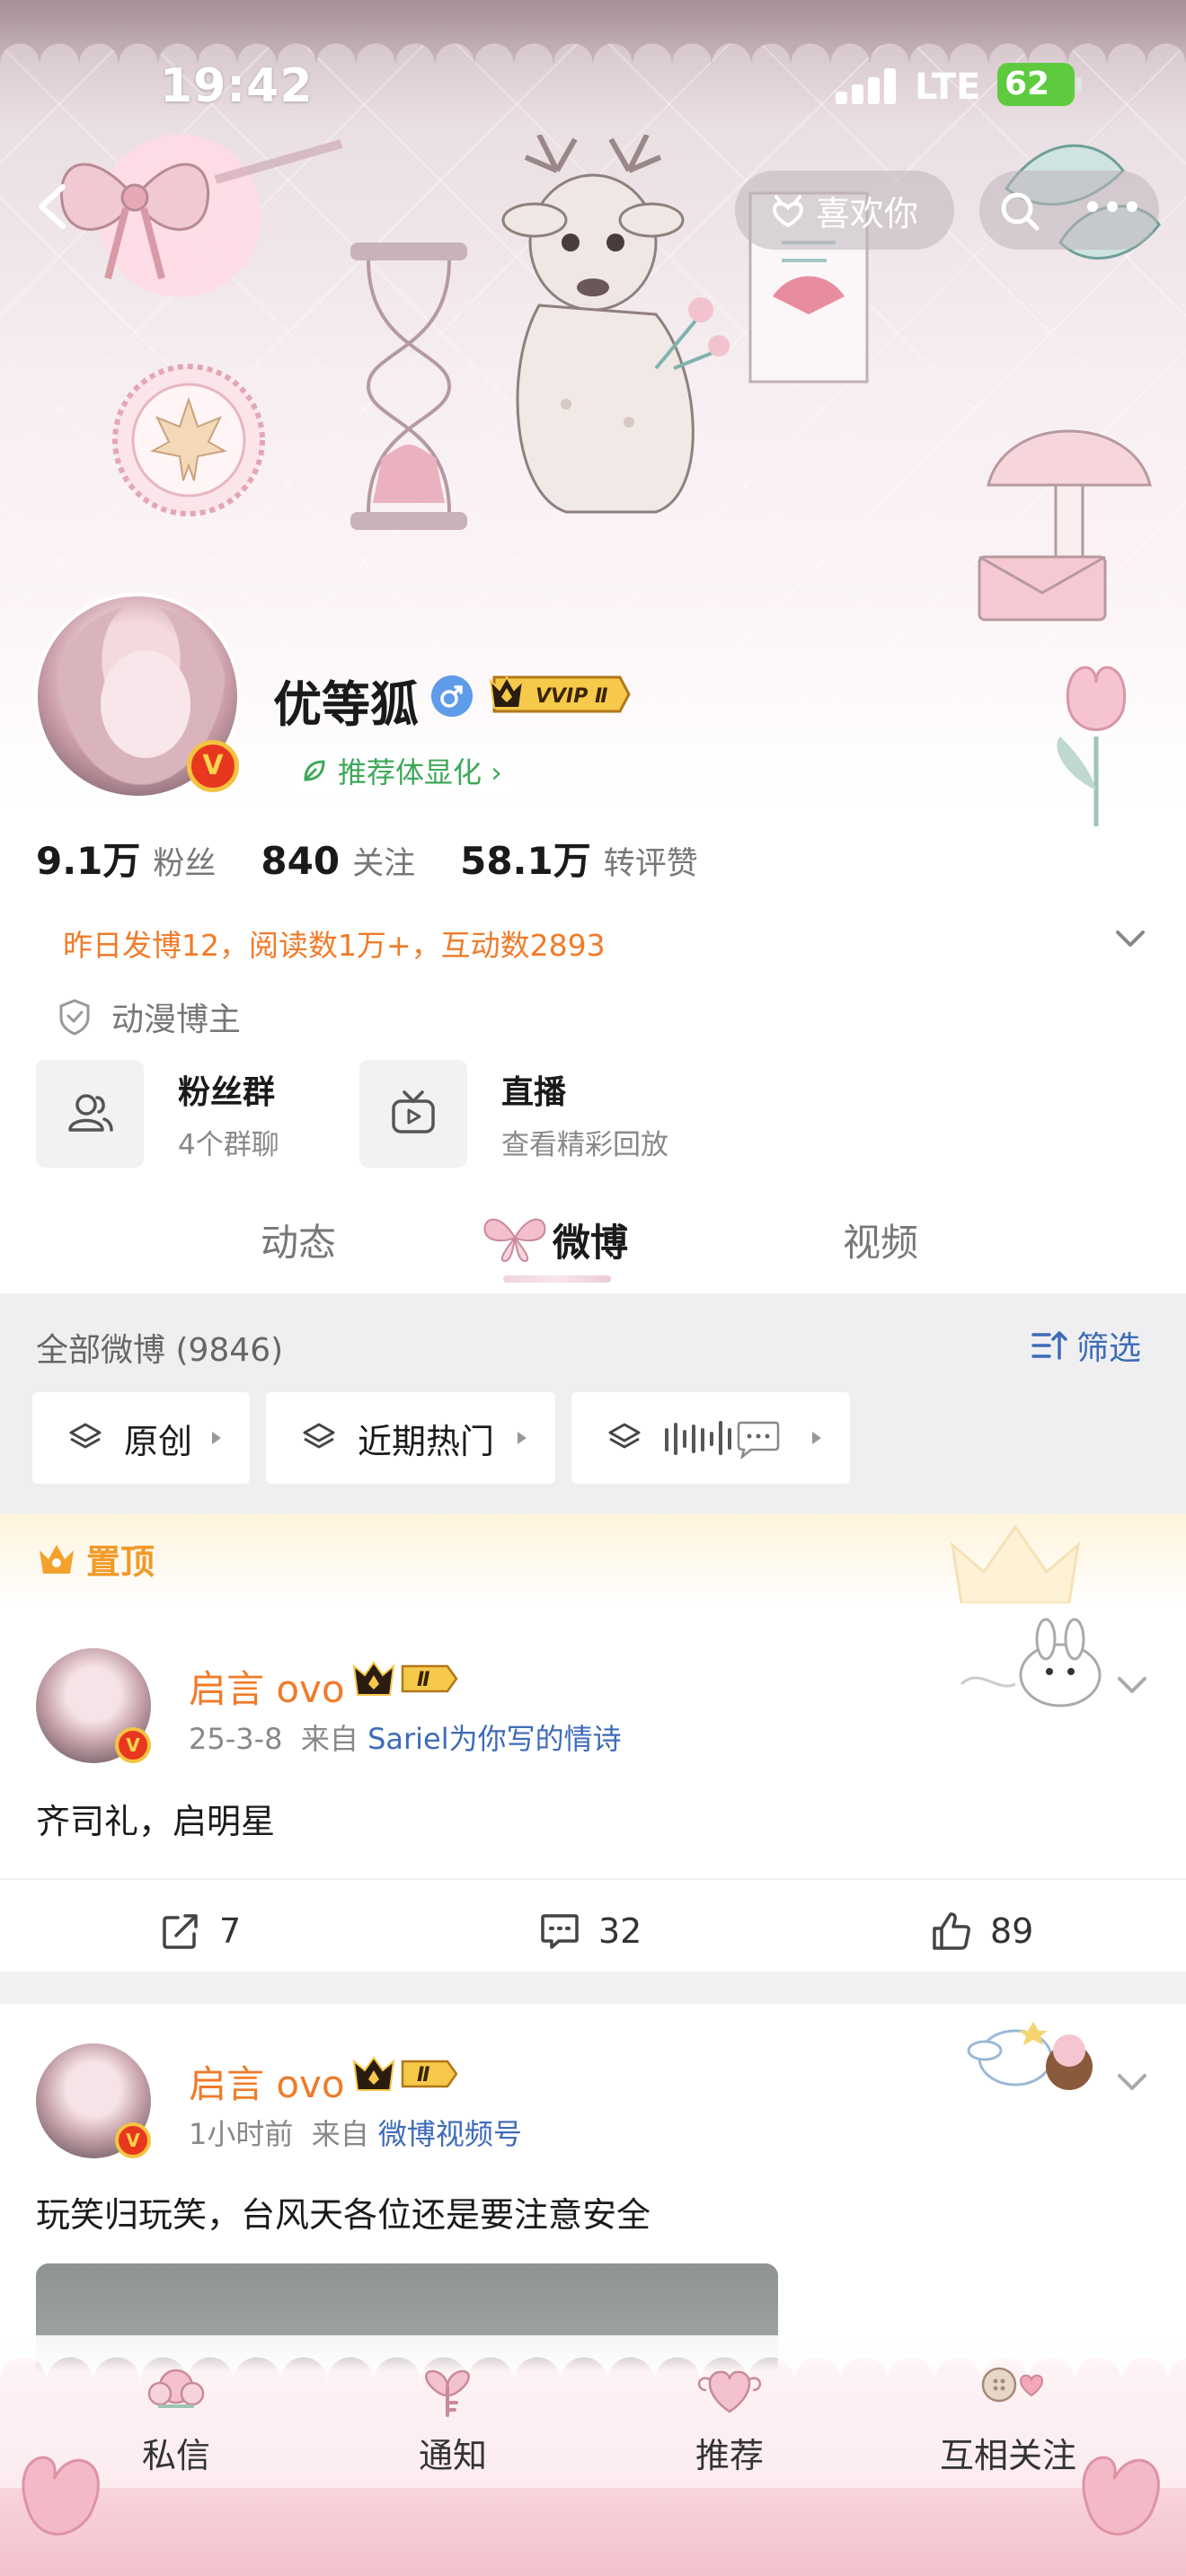 This screenshot has height=2576, width=1186. Describe the element at coordinates (453, 2420) in the screenshot. I see `nav-notifications: 通知` at that location.